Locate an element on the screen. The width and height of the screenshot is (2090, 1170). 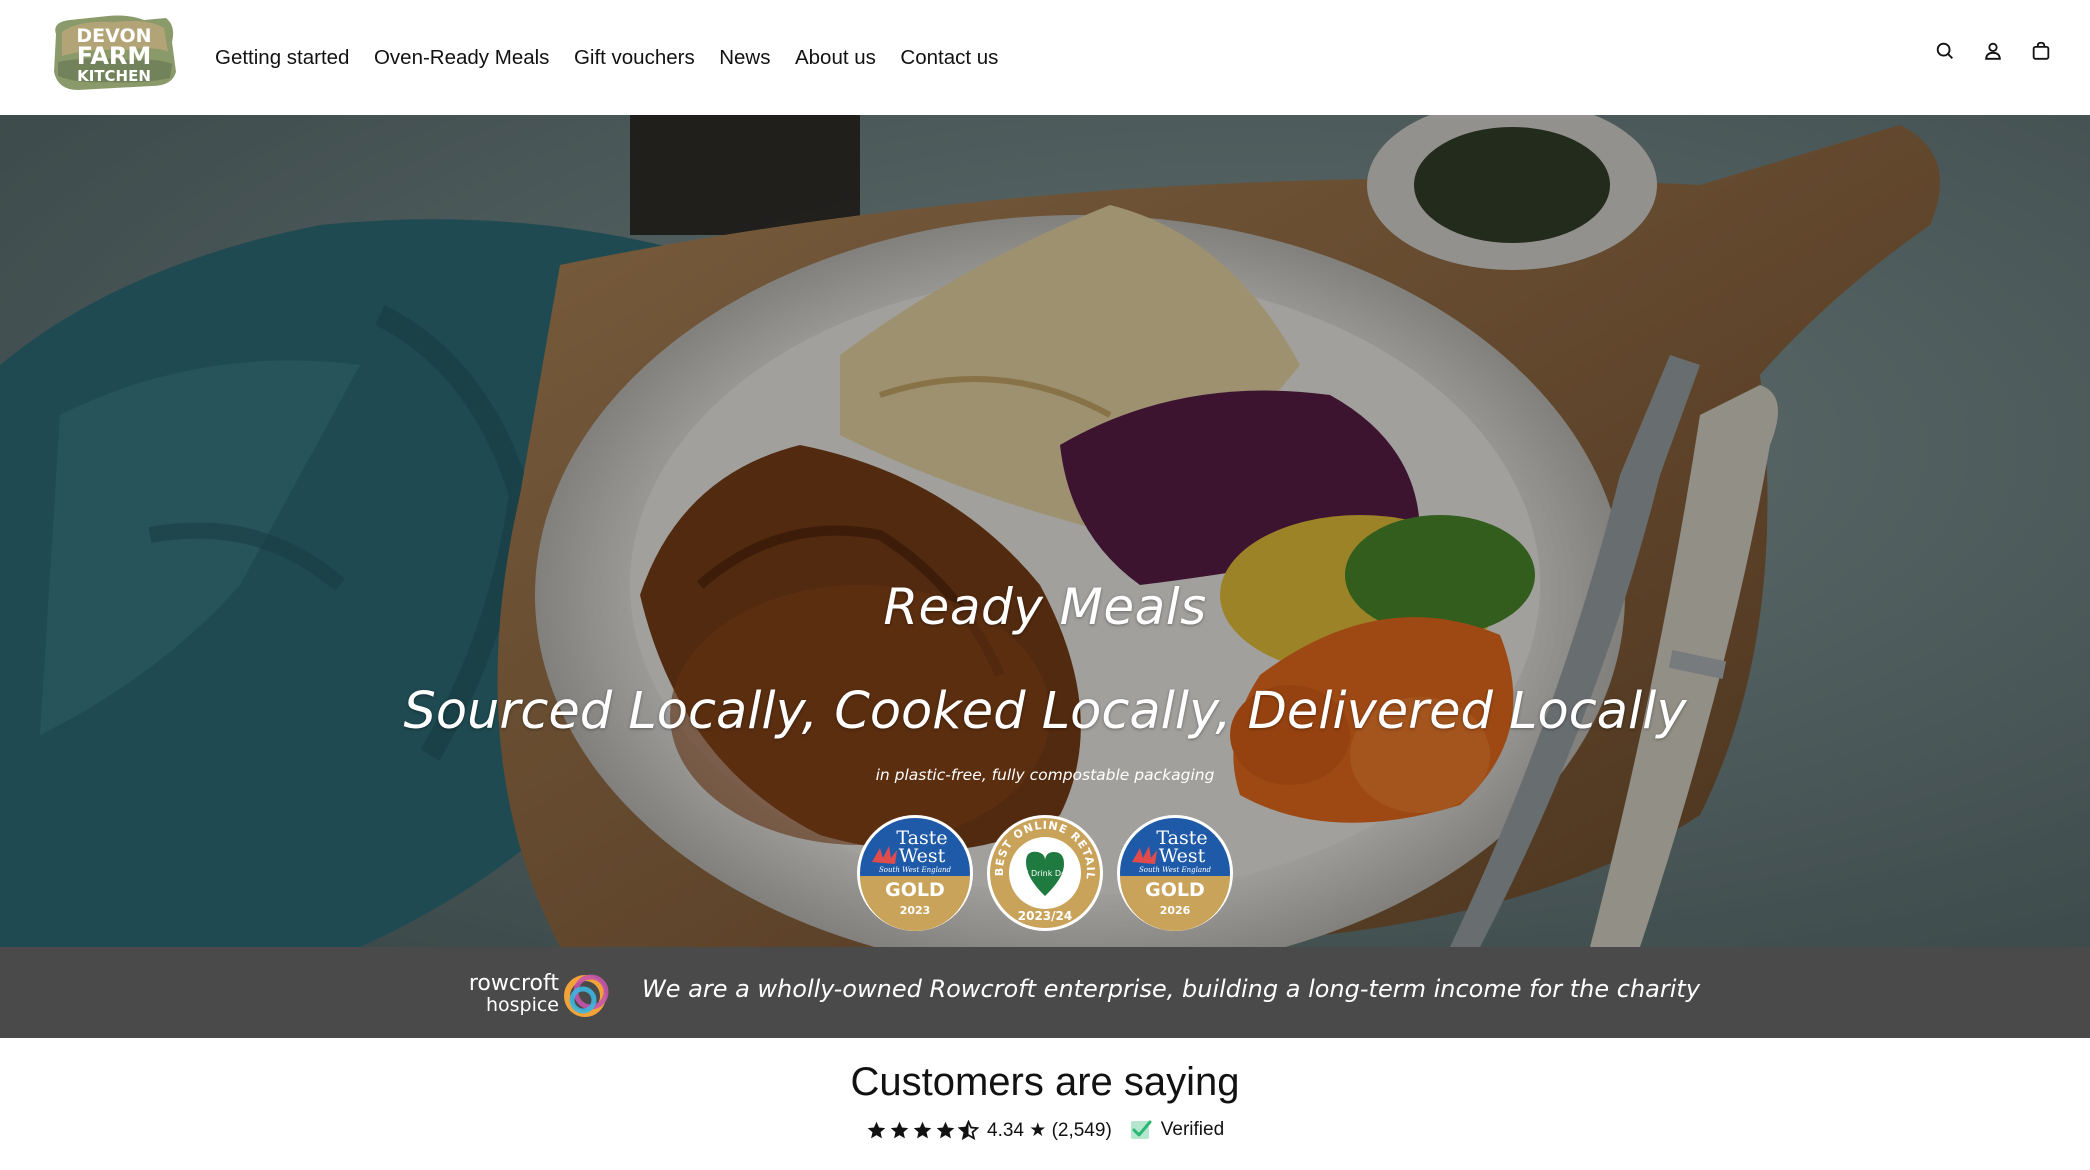
nav-getting-started: Getting started is located at coordinates (282, 58).